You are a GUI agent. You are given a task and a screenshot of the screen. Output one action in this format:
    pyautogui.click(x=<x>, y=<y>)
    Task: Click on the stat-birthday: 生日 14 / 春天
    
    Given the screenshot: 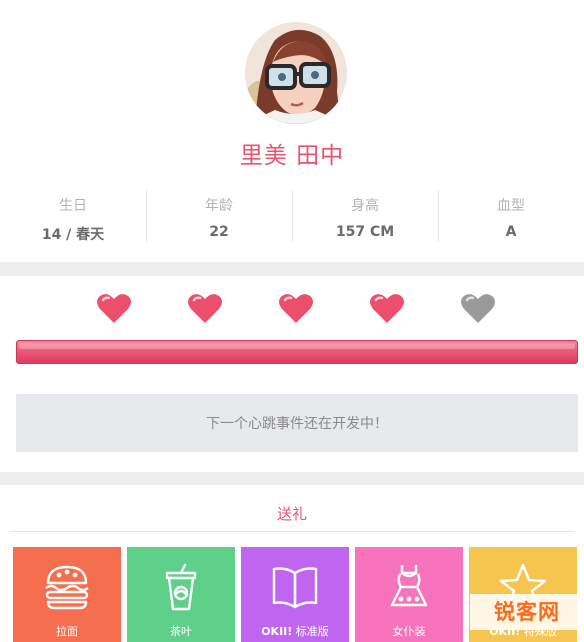 What is the action you would take?
    pyautogui.click(x=73, y=216)
    